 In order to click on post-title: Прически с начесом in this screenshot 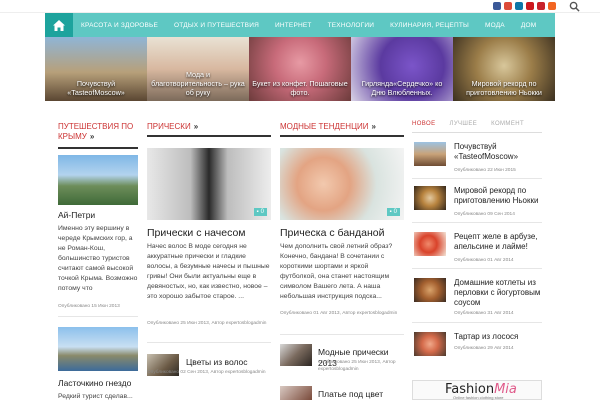, I will do `click(209, 233)`.